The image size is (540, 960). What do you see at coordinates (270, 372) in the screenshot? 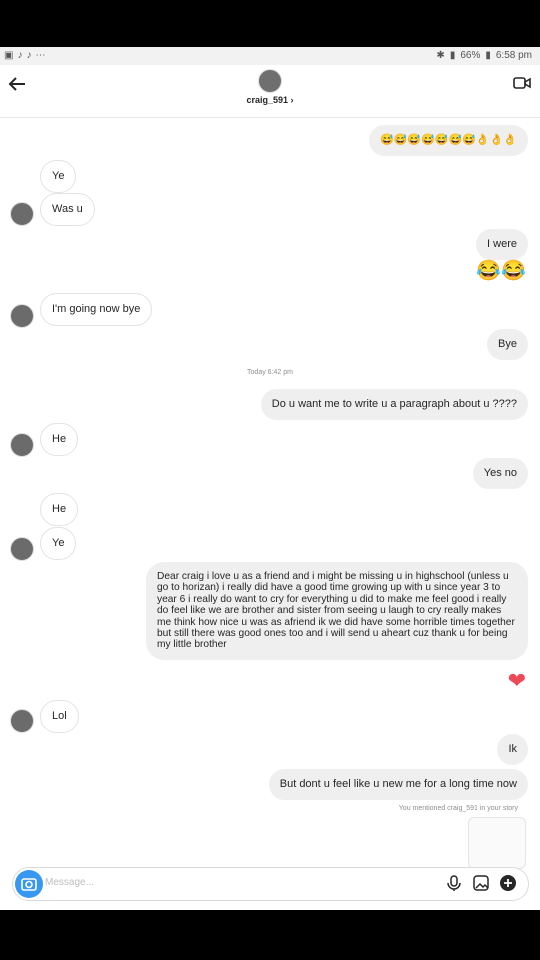
I see `timestamp: Today 6:42 pm` at bounding box center [270, 372].